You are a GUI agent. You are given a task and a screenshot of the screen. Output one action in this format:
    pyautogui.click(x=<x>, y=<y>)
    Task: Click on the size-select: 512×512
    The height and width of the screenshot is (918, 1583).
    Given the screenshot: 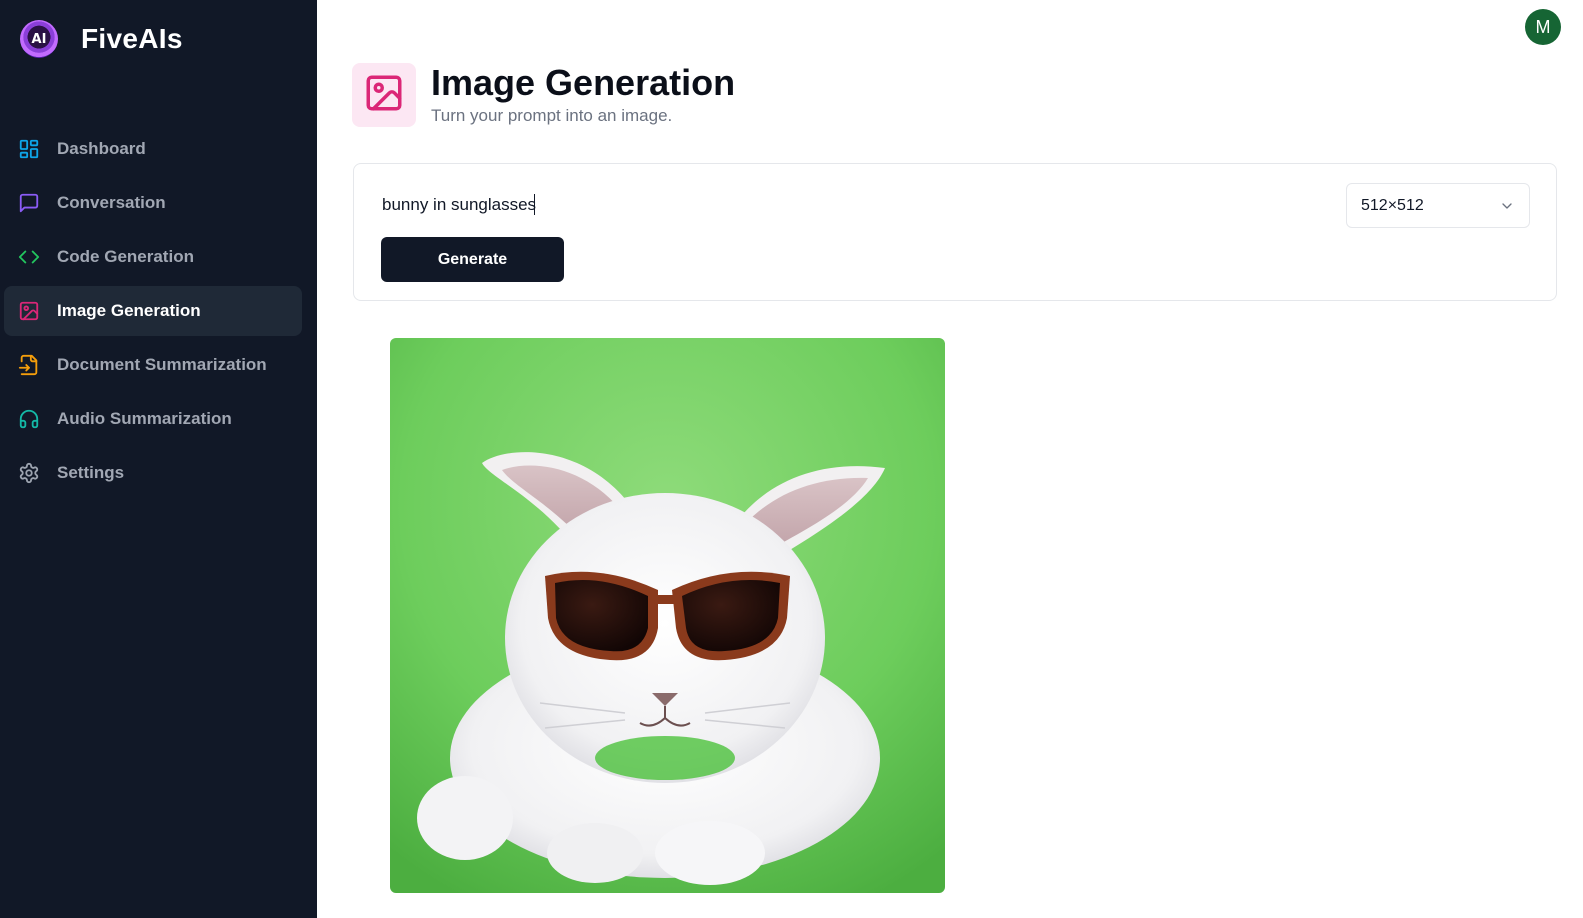 What is the action you would take?
    pyautogui.click(x=1438, y=205)
    